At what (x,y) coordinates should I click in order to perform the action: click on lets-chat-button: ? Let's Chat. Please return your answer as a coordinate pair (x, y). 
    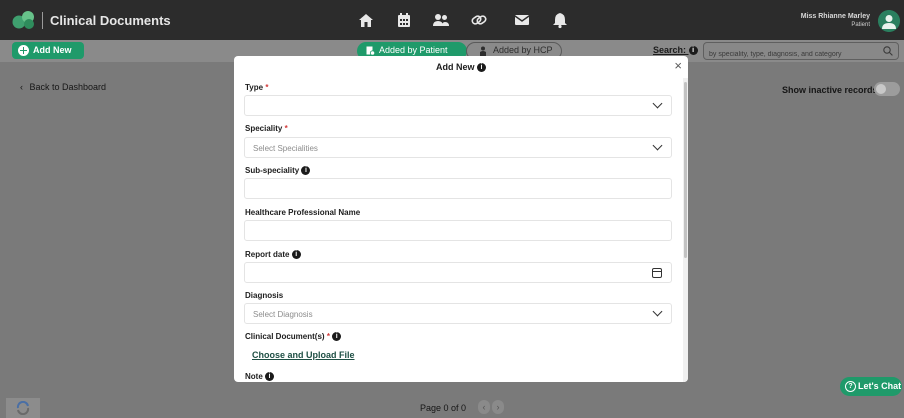
    Looking at the image, I should click on (871, 386).